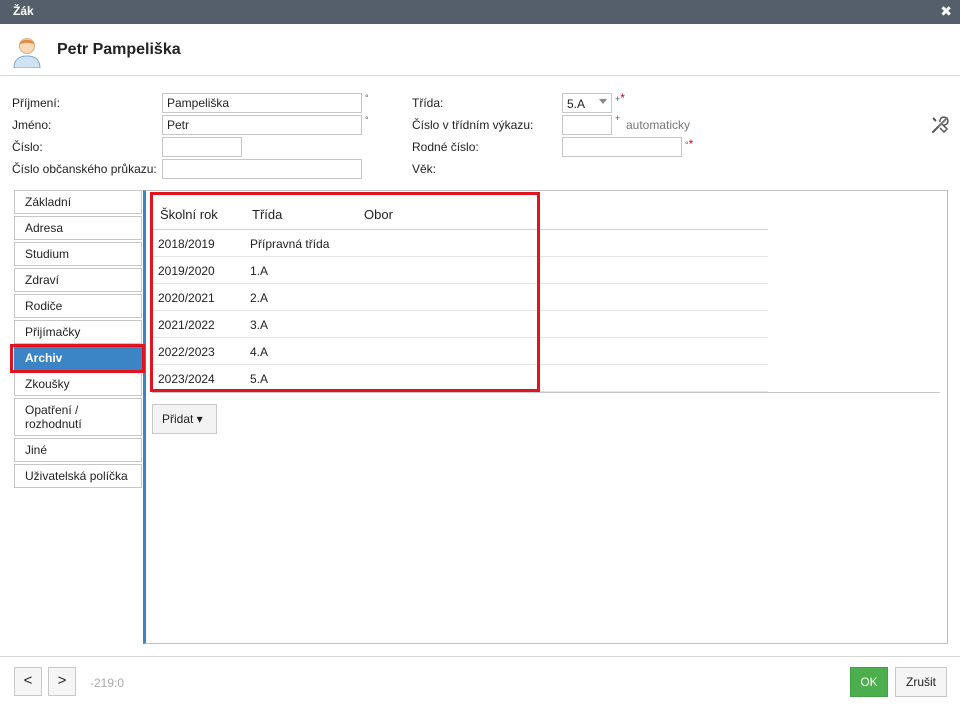  I want to click on cislo-vykaz-input, so click(587, 125).